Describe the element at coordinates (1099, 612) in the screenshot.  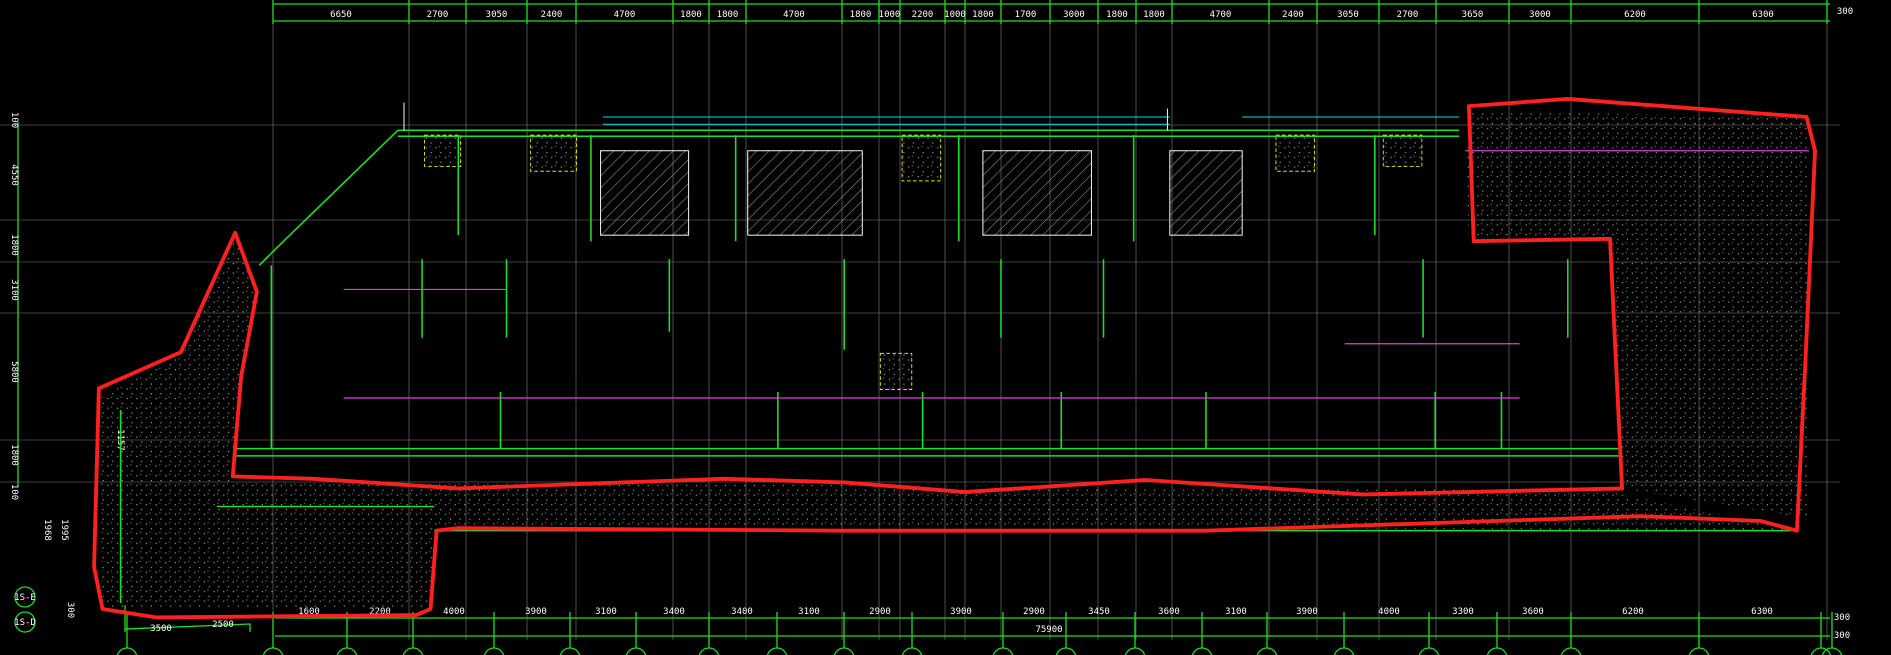
I see `dimension-label: 3450` at that location.